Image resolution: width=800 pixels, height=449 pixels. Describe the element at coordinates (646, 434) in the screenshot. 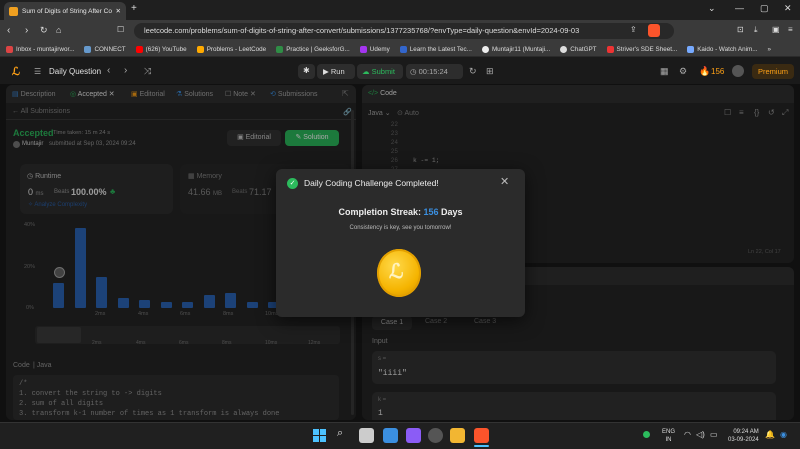

I see `status-dot-icon` at that location.